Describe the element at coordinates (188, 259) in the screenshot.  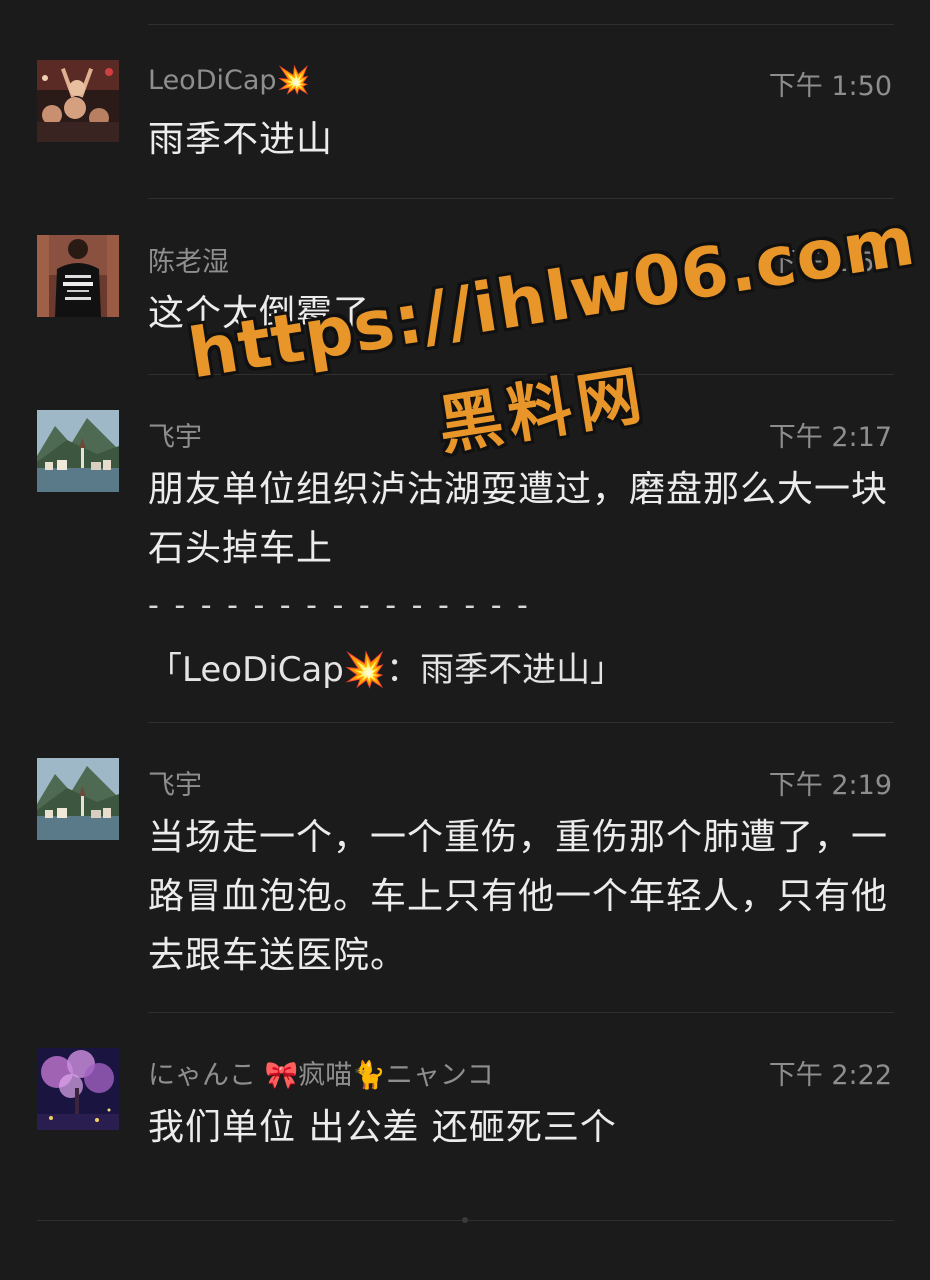
I see `commenter-name: 陈老湿` at that location.